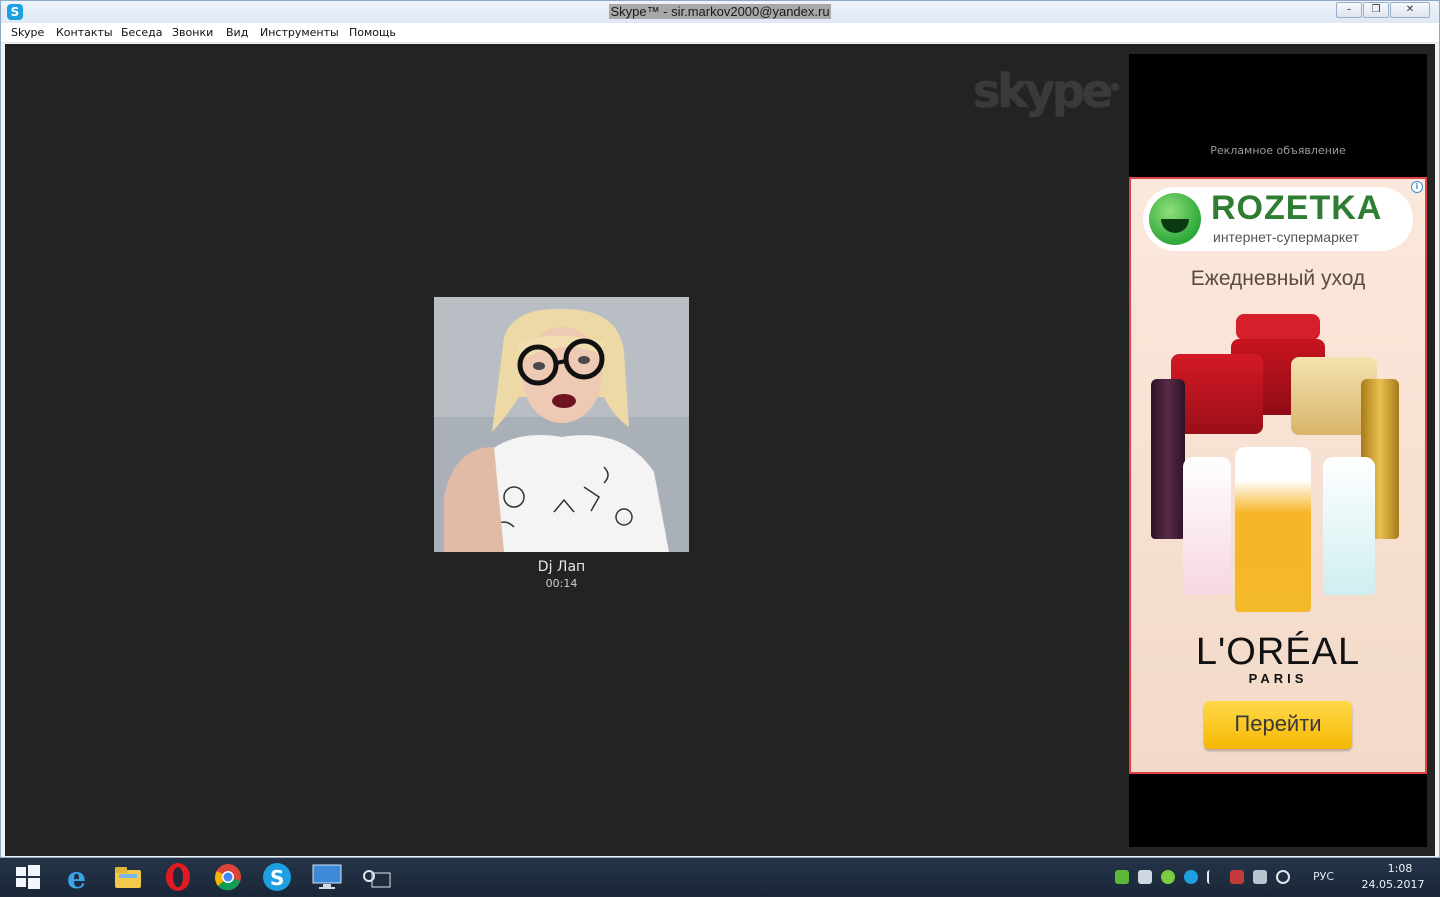 This screenshot has height=897, width=1440. Describe the element at coordinates (1278, 278) in the screenshot. I see `ad-headline: Ежедневный уход` at that location.